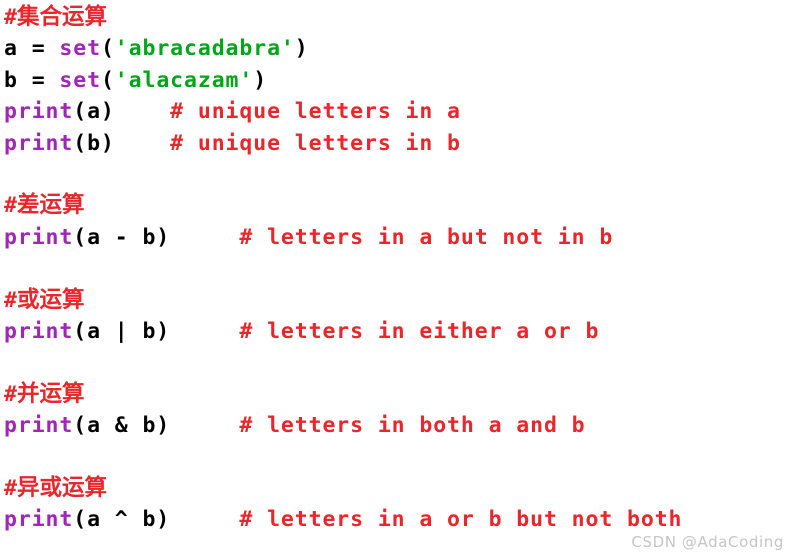 The width and height of the screenshot is (792, 555). Describe the element at coordinates (707, 542) in the screenshot. I see `watermark: CSDN @AdaCoding` at that location.